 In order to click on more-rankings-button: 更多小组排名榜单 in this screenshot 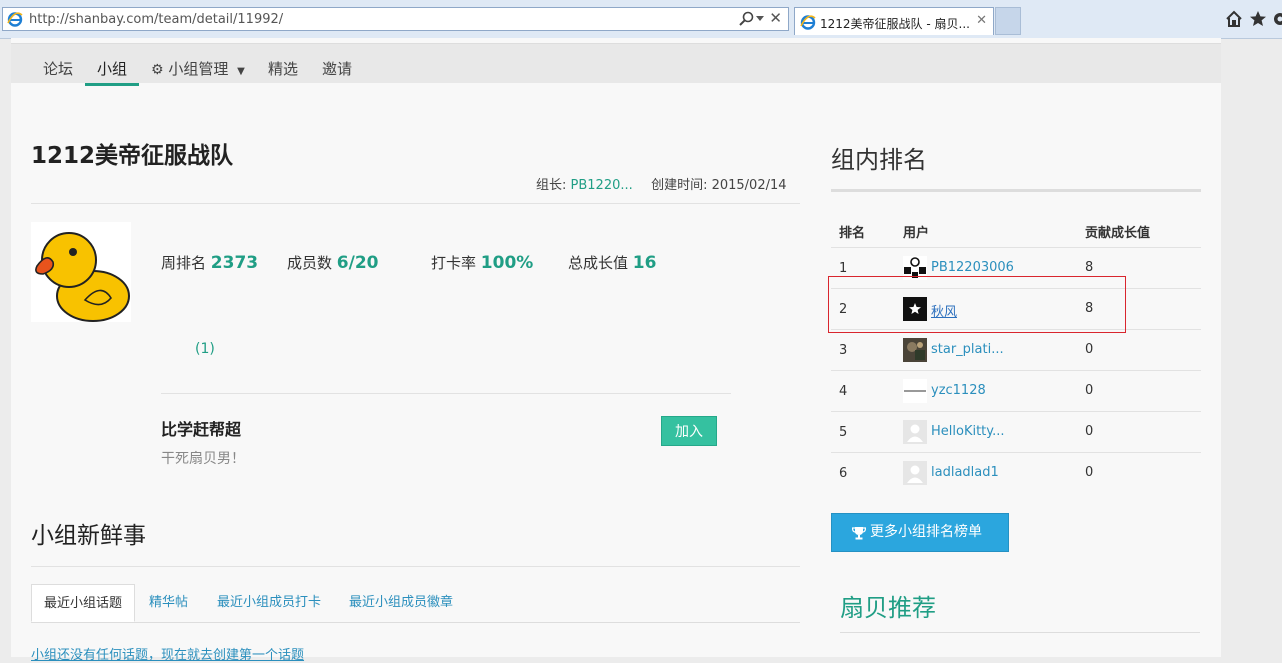, I will do `click(920, 532)`.